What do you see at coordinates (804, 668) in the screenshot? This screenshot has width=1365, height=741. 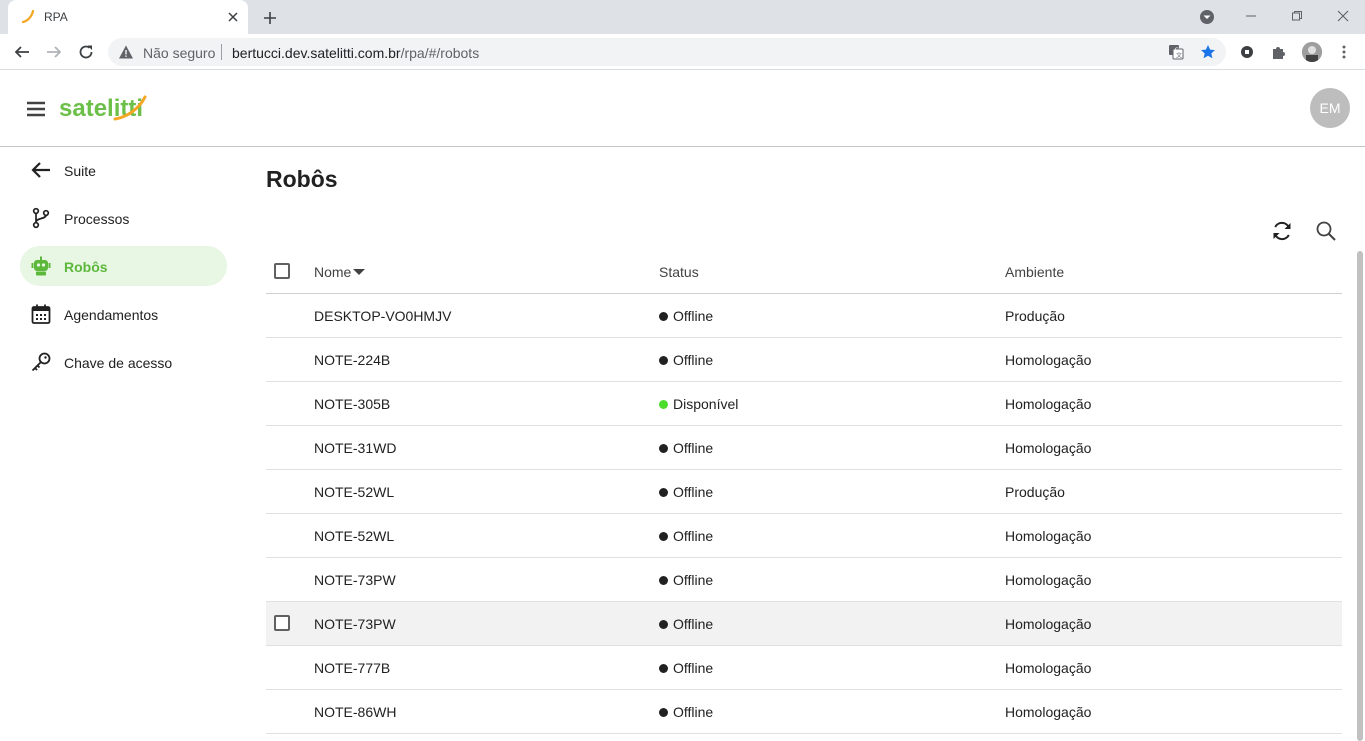 I see `table-row: NOTE-777B Offline Homologação` at bounding box center [804, 668].